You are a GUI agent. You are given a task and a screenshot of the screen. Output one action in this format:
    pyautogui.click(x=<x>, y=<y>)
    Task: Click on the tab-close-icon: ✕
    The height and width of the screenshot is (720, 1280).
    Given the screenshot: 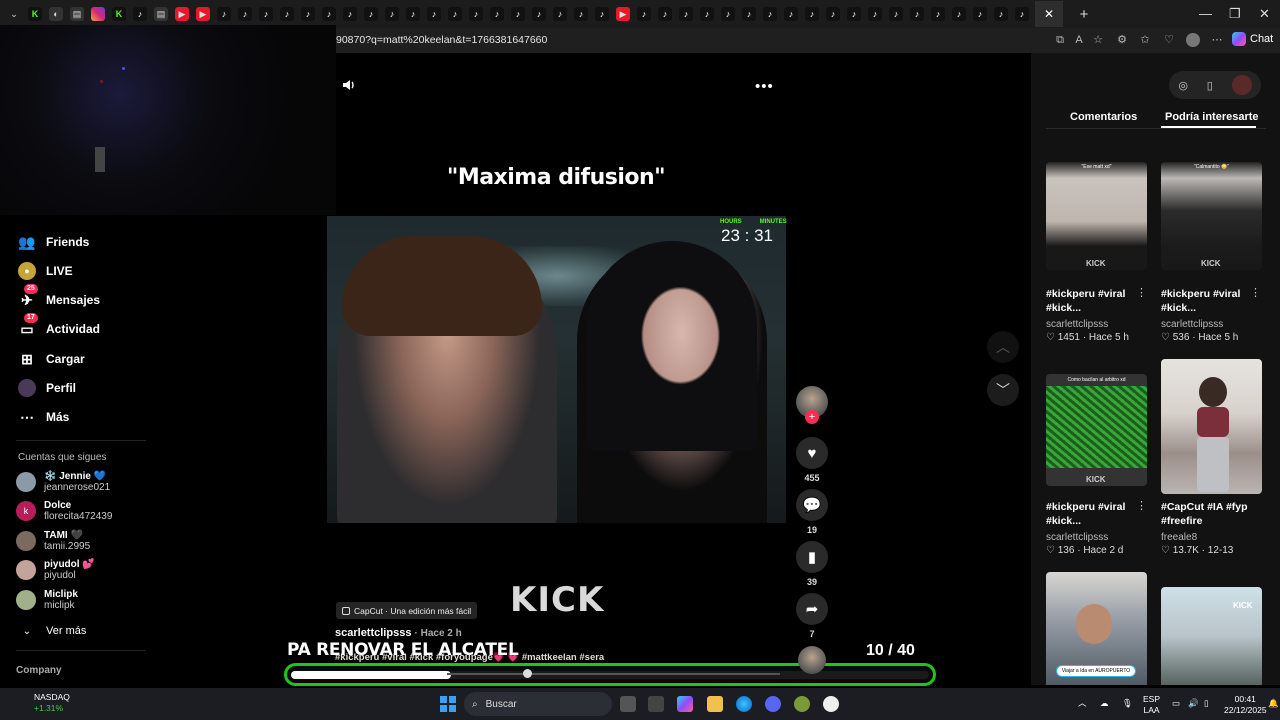 What is the action you would take?
    pyautogui.click(x=1049, y=14)
    